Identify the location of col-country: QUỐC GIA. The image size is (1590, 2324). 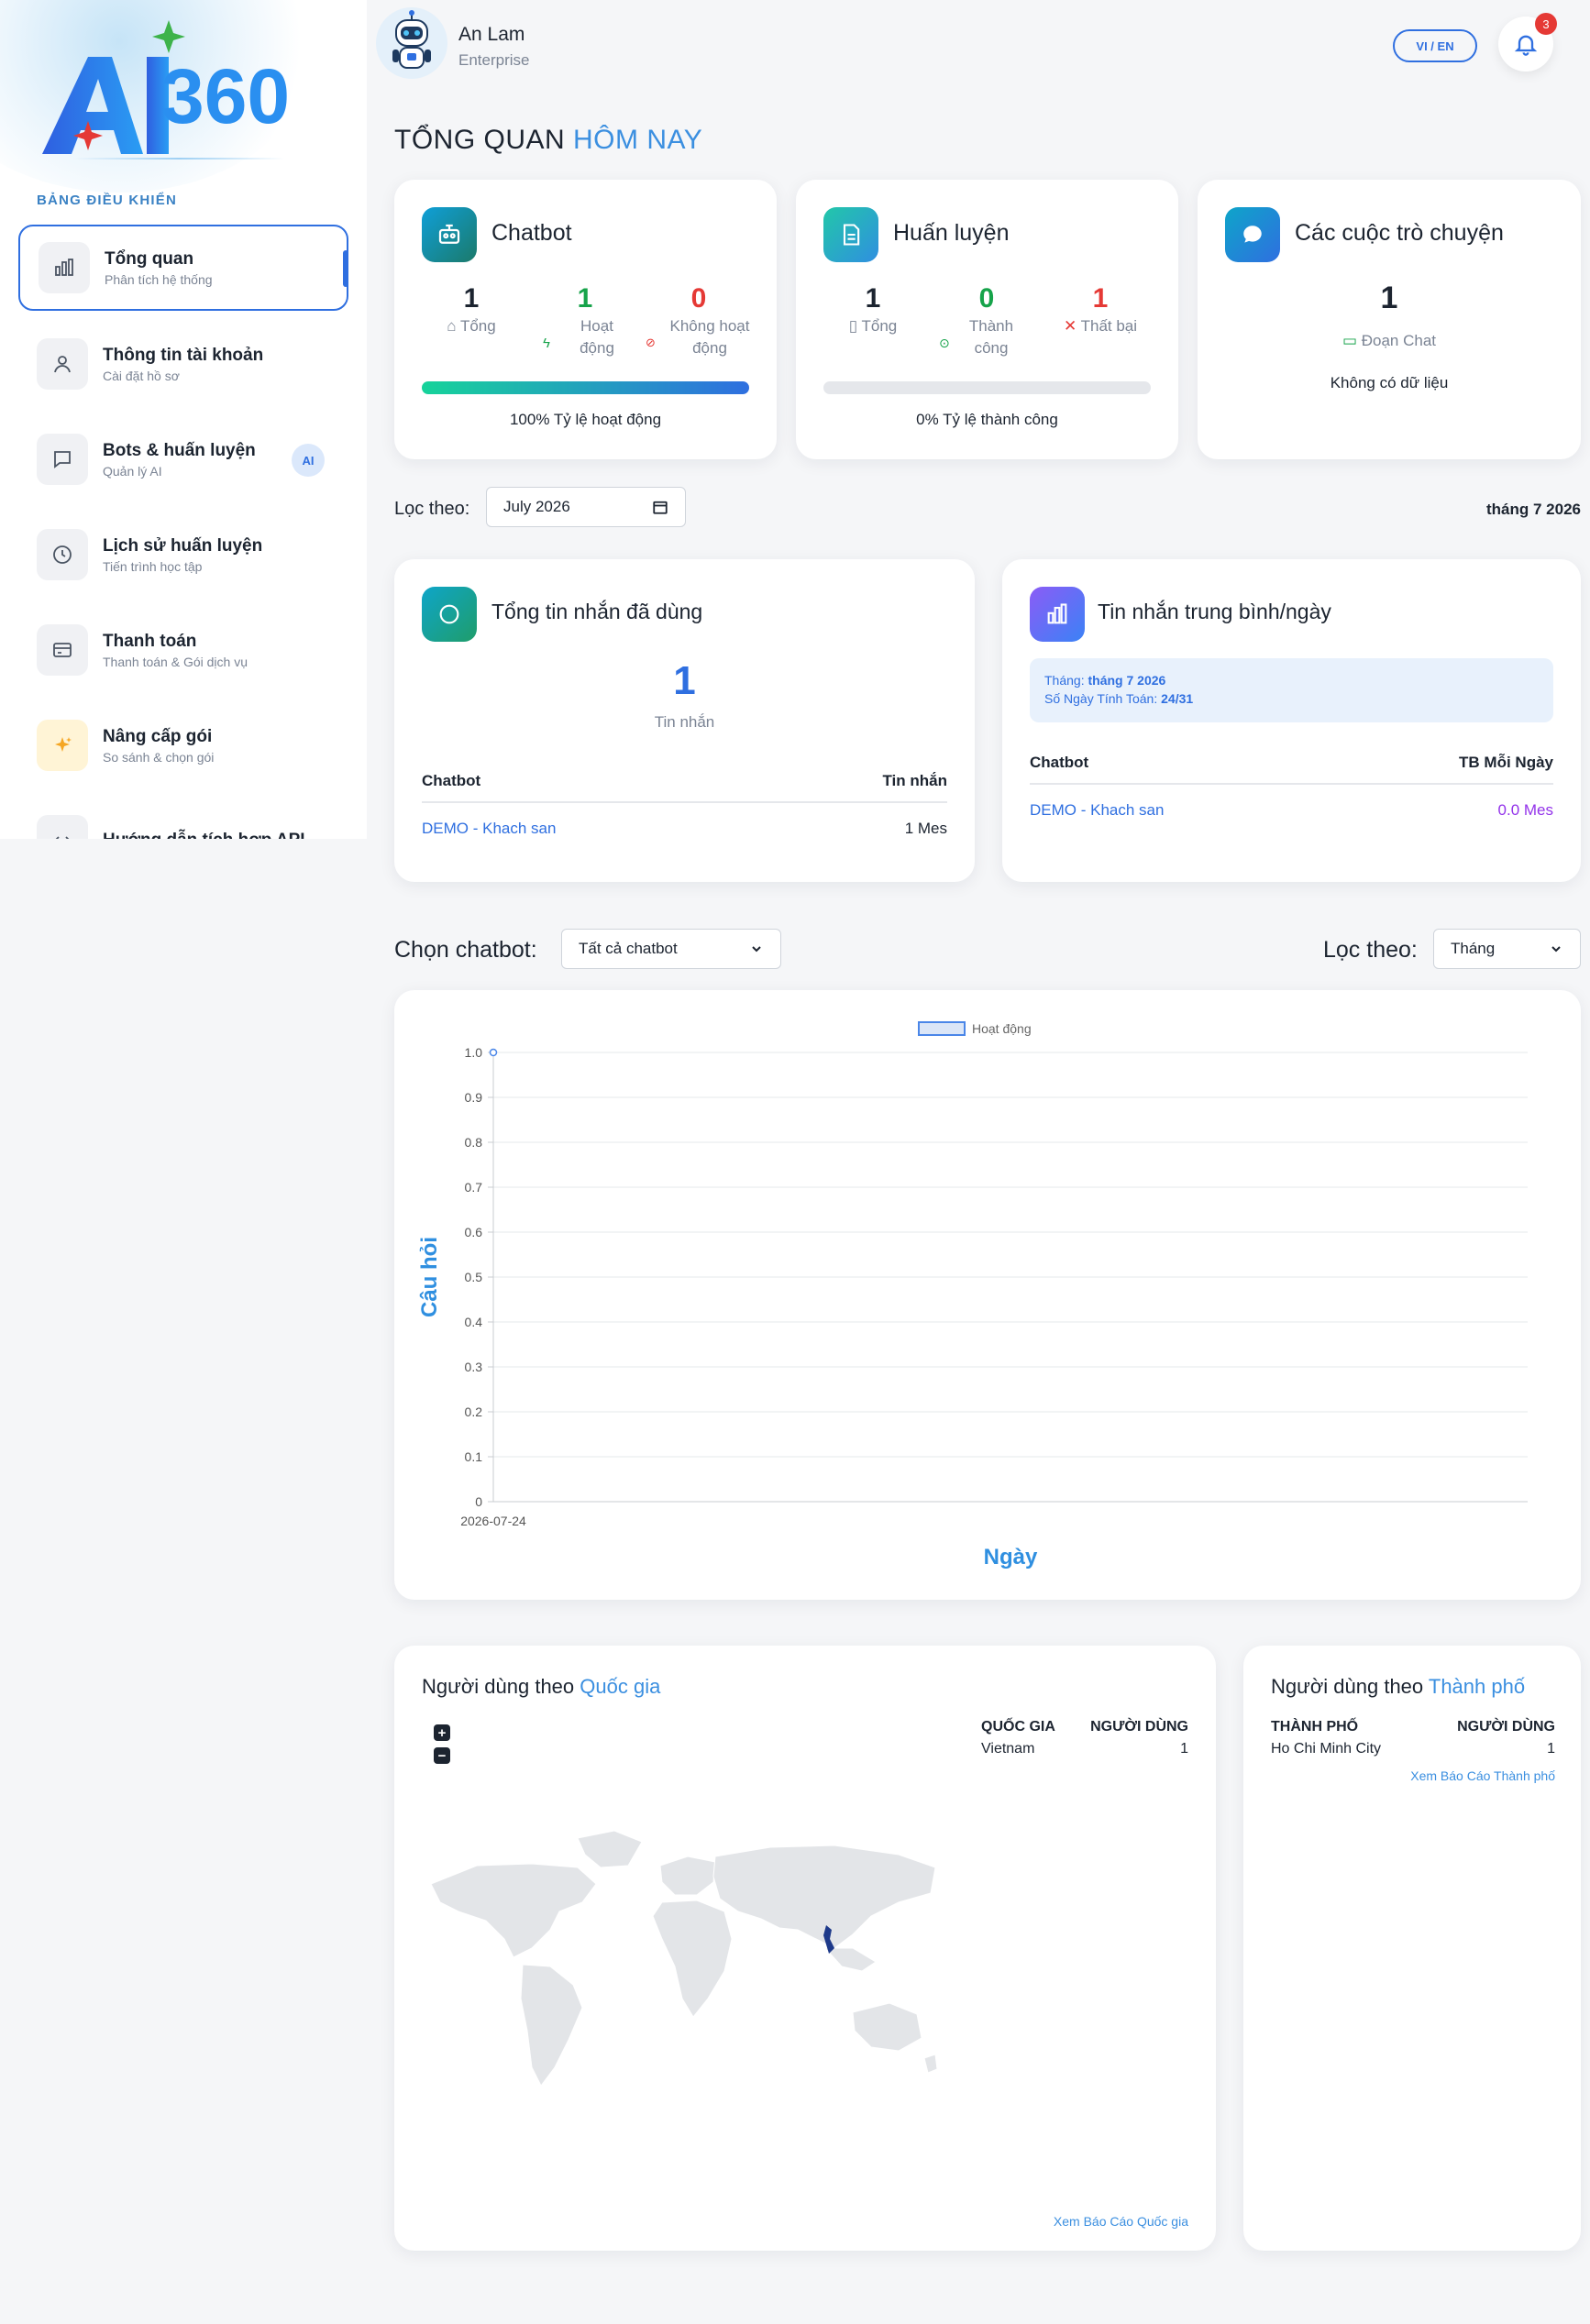
(1018, 1727).